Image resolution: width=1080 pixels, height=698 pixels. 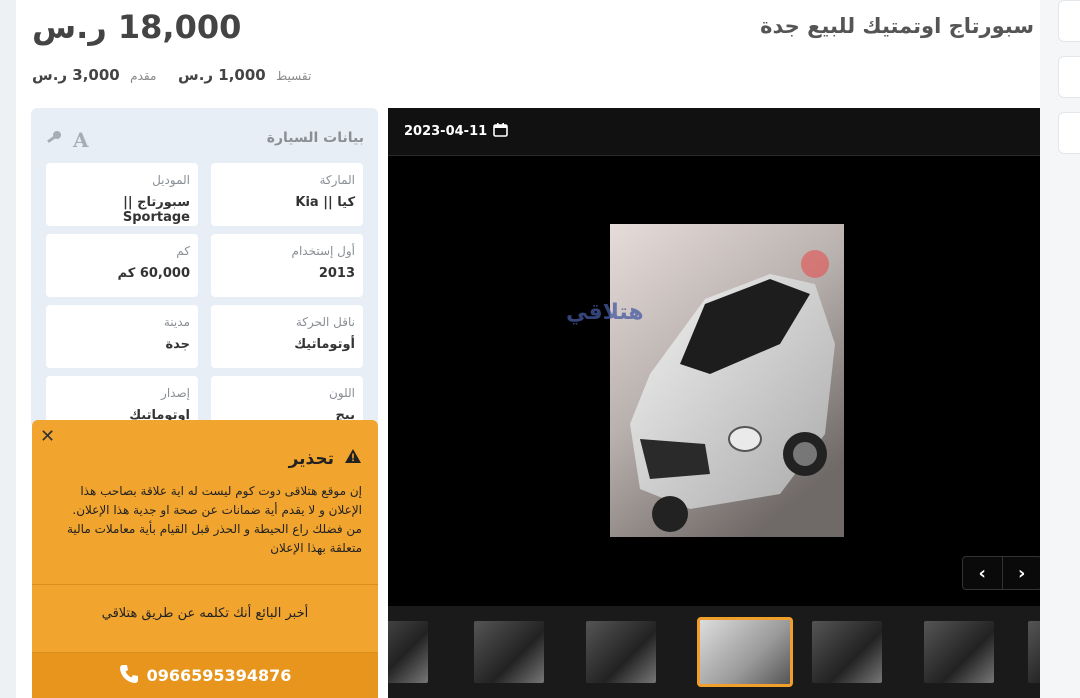 What do you see at coordinates (54, 140) in the screenshot?
I see `key-icon` at bounding box center [54, 140].